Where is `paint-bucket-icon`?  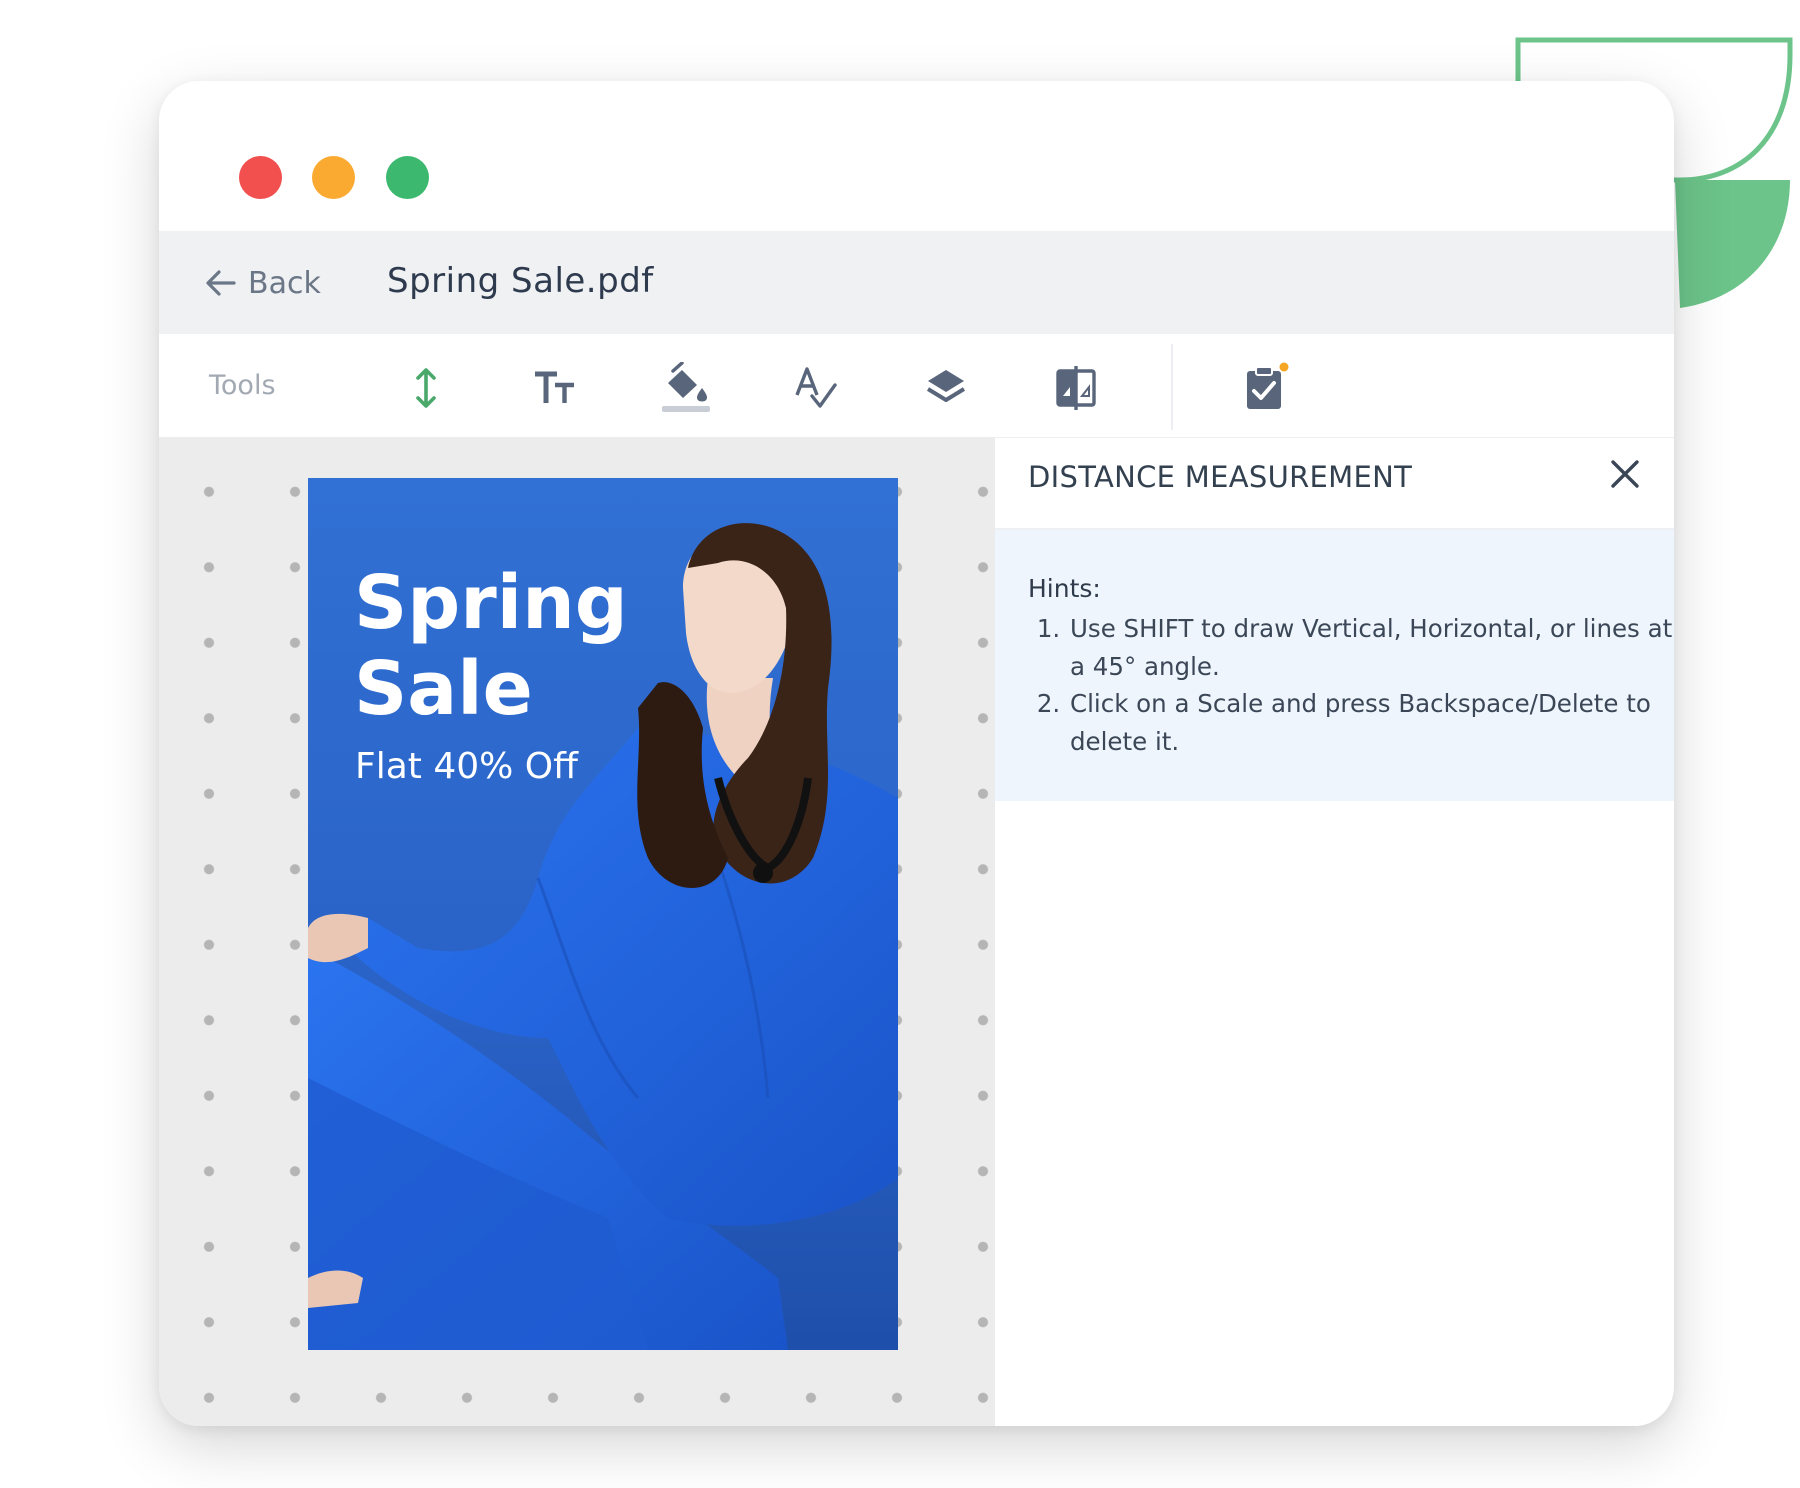 paint-bucket-icon is located at coordinates (686, 387).